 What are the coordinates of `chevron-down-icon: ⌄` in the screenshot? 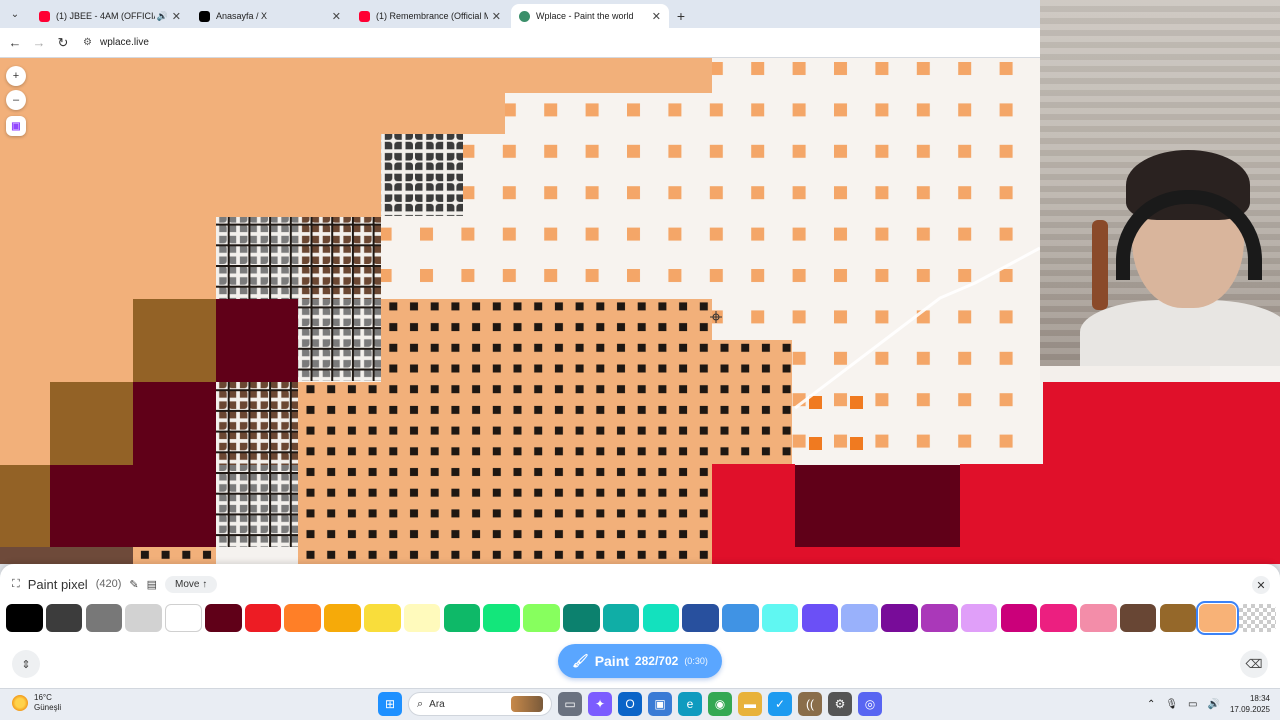 It's located at (15, 14).